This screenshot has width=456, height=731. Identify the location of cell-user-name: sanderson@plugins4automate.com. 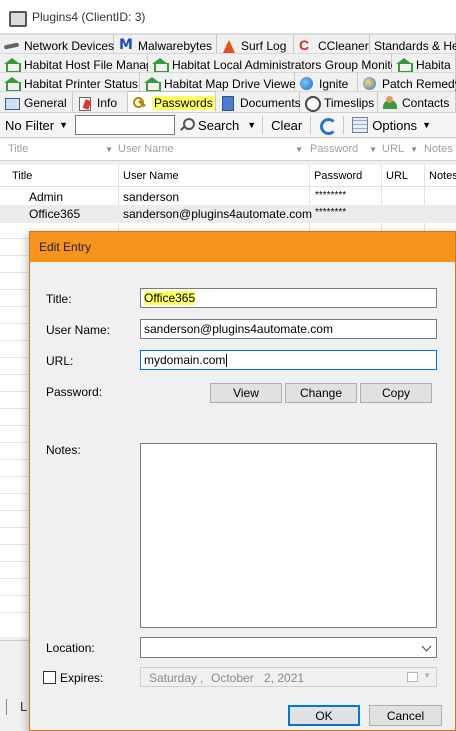
(217, 214).